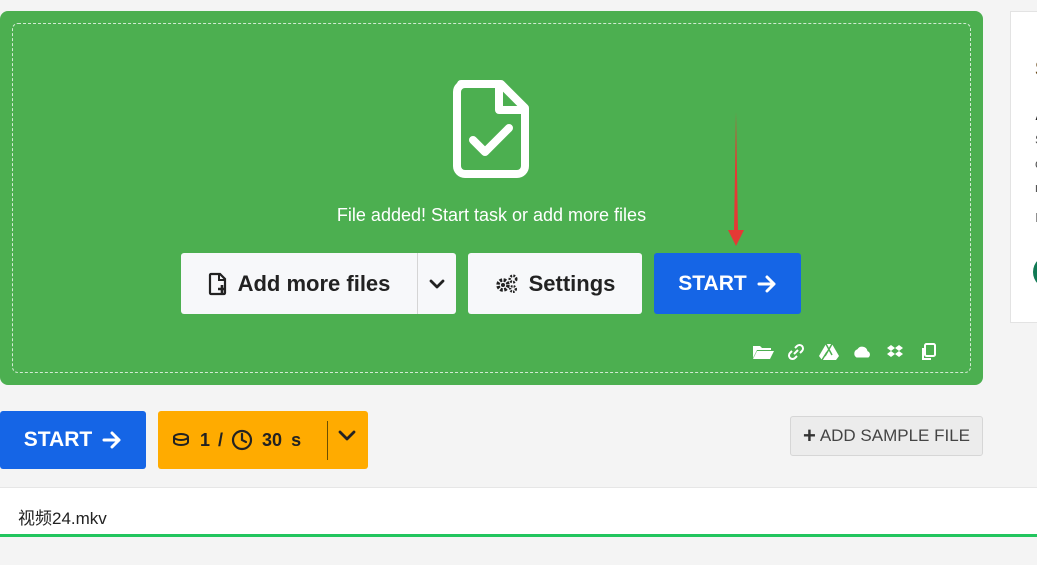 Image resolution: width=1037 pixels, height=565 pixels. I want to click on add-sample-file-button: + ADD SAMPLE FILE, so click(886, 436).